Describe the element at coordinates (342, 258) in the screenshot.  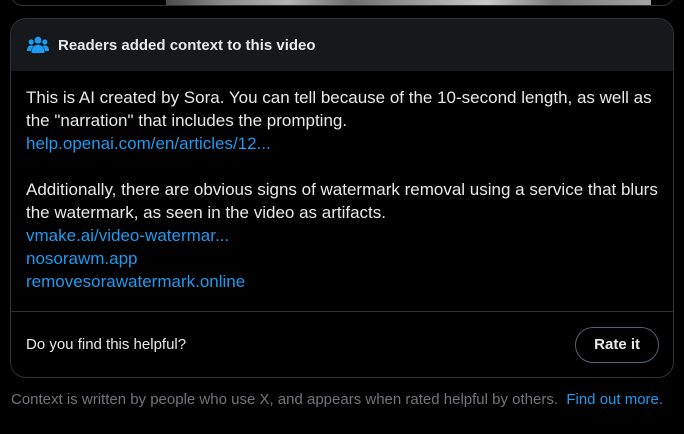
I see `note-link-nosorawm: nosorawm.app` at that location.